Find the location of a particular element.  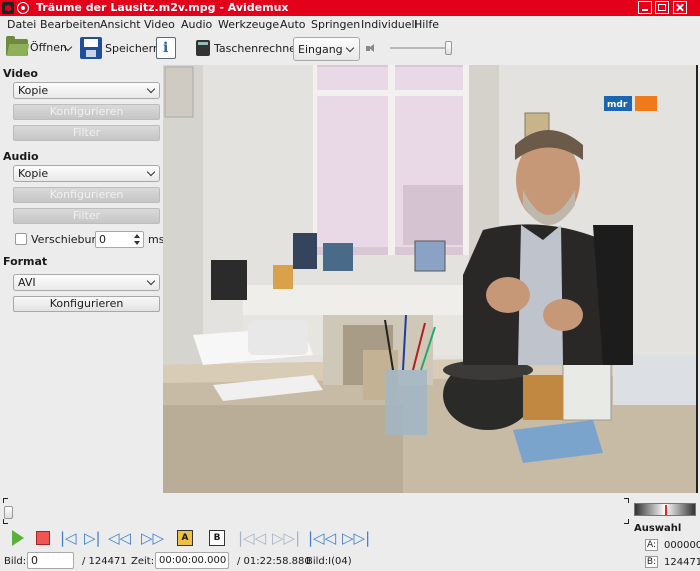

minimize-button is located at coordinates (645, 7).